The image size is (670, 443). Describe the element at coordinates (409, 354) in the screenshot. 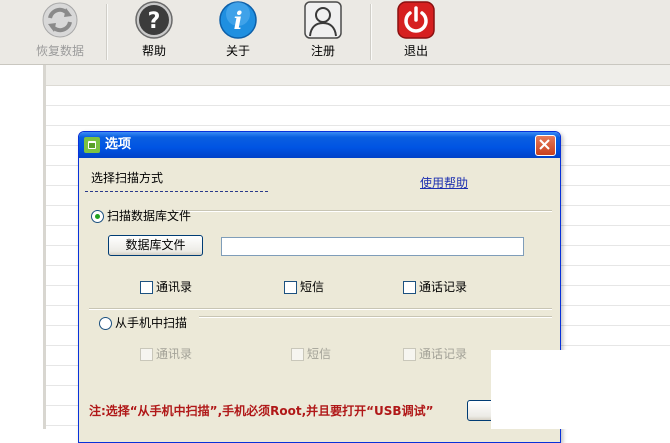

I see `checkbox-phone-calllog` at that location.